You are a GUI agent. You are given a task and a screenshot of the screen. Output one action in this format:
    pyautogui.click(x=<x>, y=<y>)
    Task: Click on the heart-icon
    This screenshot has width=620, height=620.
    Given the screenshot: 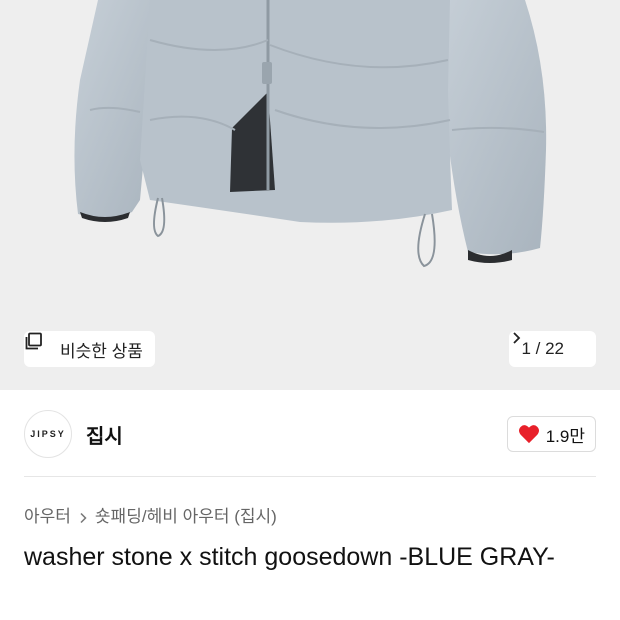 What is the action you would take?
    pyautogui.click(x=528, y=434)
    